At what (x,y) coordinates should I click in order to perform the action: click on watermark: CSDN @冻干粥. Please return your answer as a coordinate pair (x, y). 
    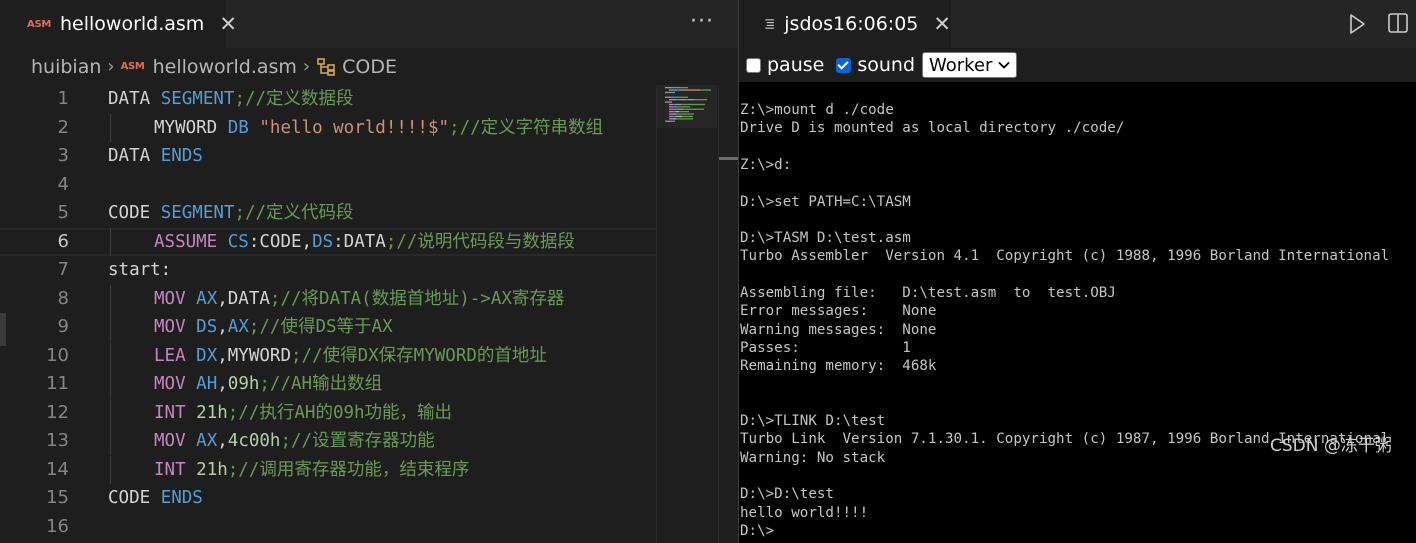
    Looking at the image, I should click on (1331, 446).